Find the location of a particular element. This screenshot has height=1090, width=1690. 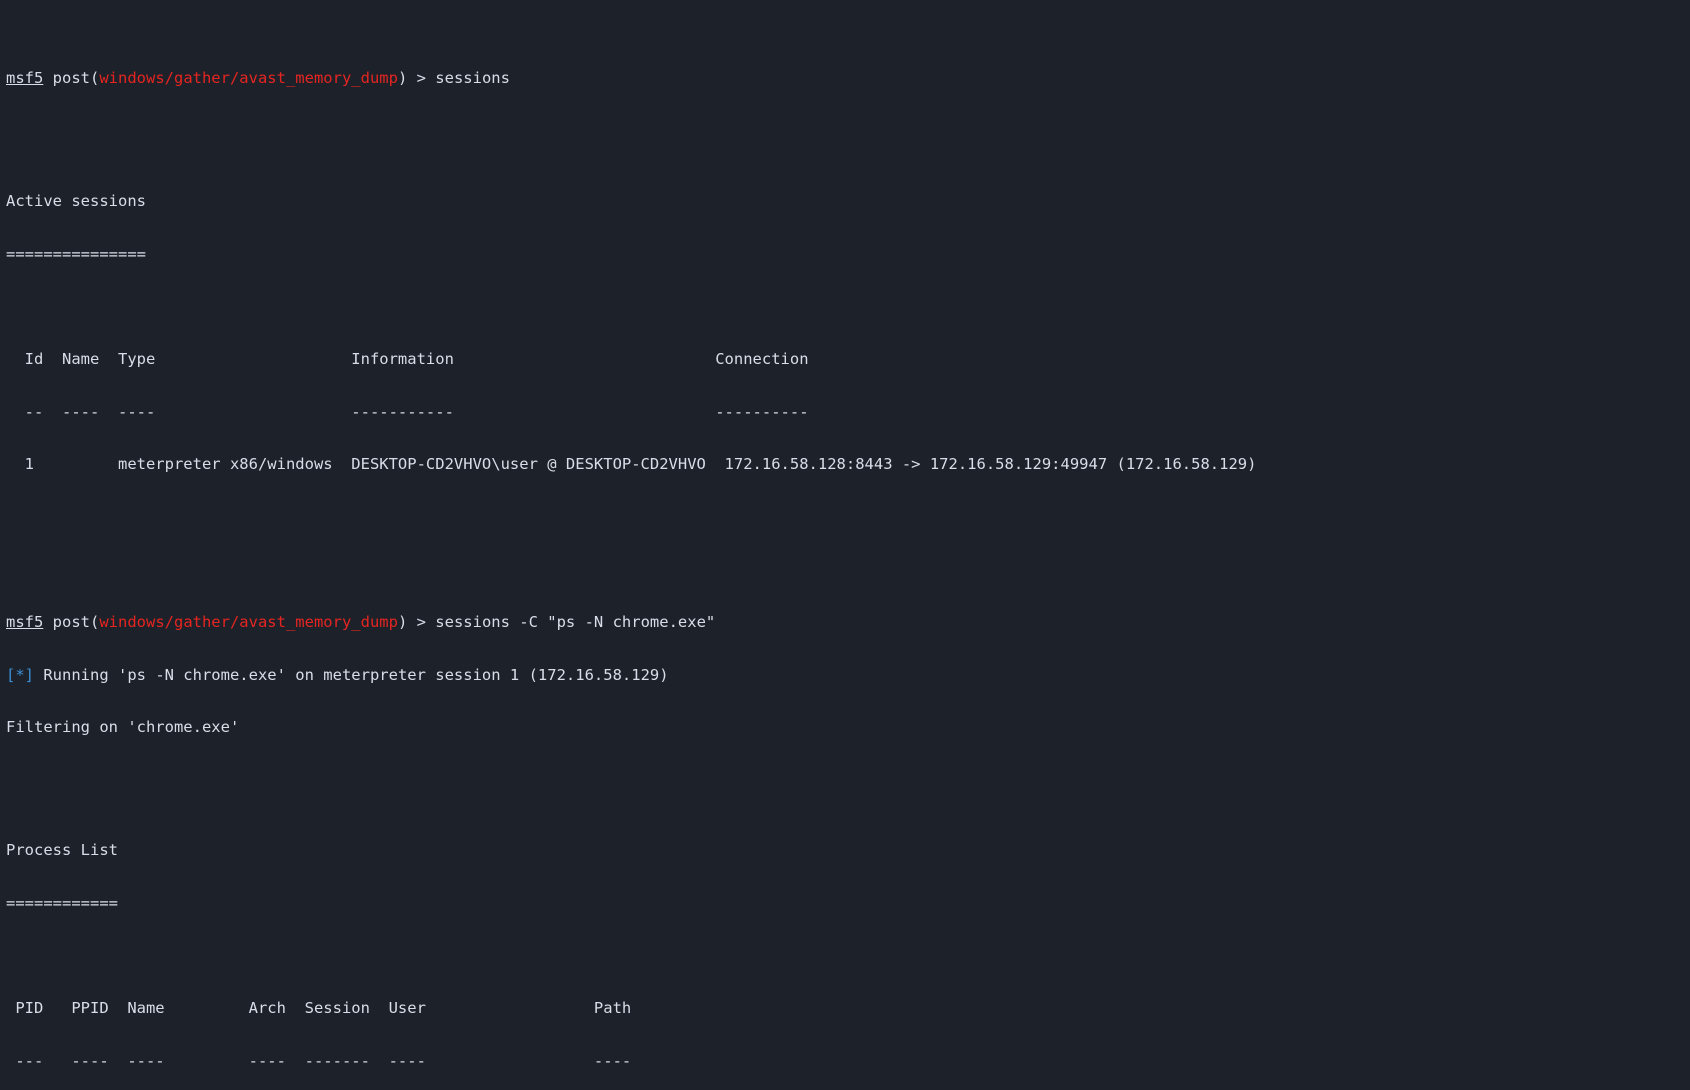

command-sessions: sessions is located at coordinates (472, 78).